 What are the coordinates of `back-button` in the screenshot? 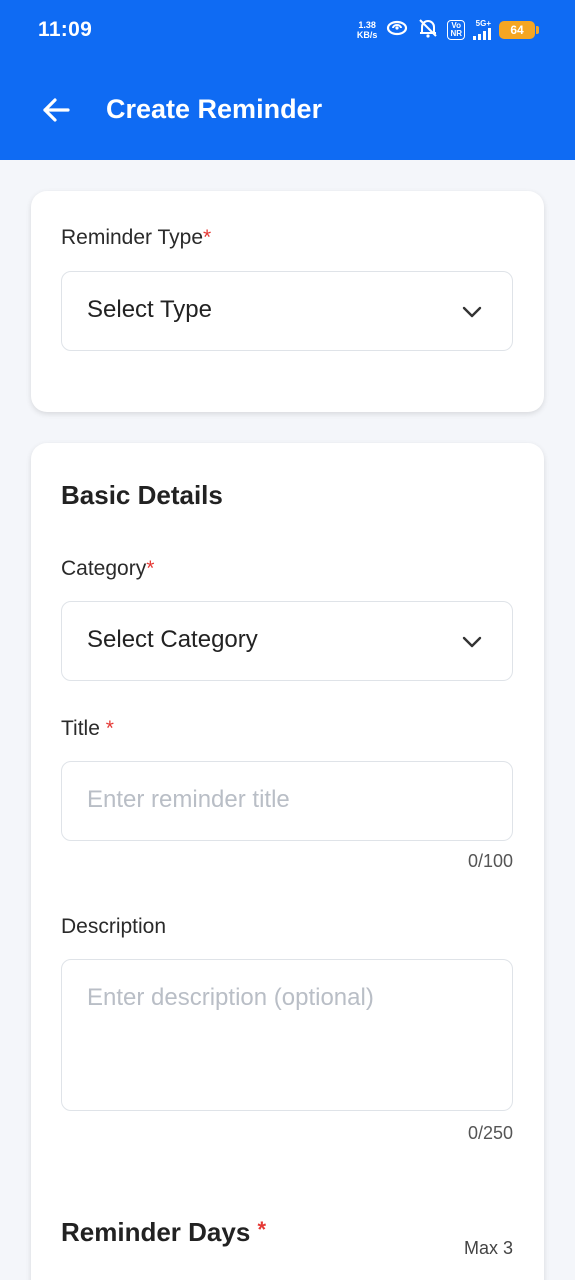 It's located at (56, 110).